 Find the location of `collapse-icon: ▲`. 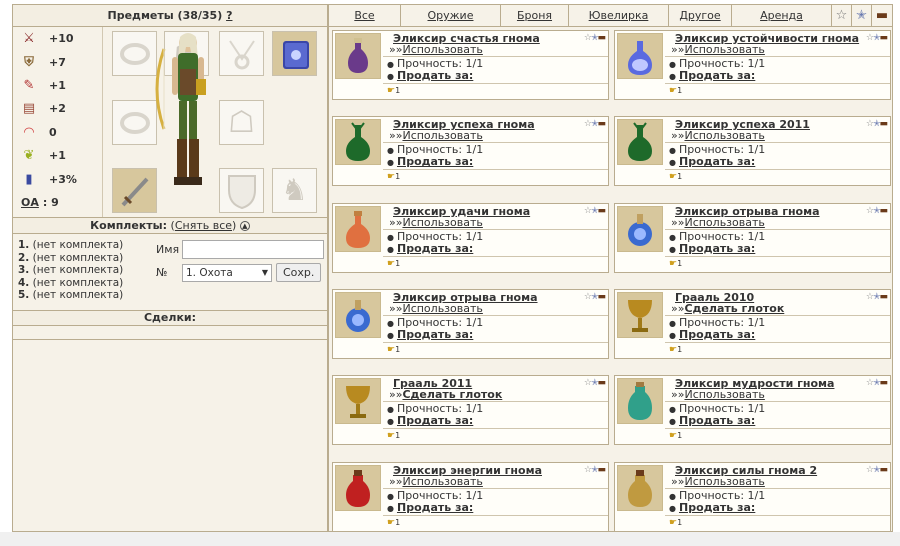

collapse-icon: ▲ is located at coordinates (244, 226).